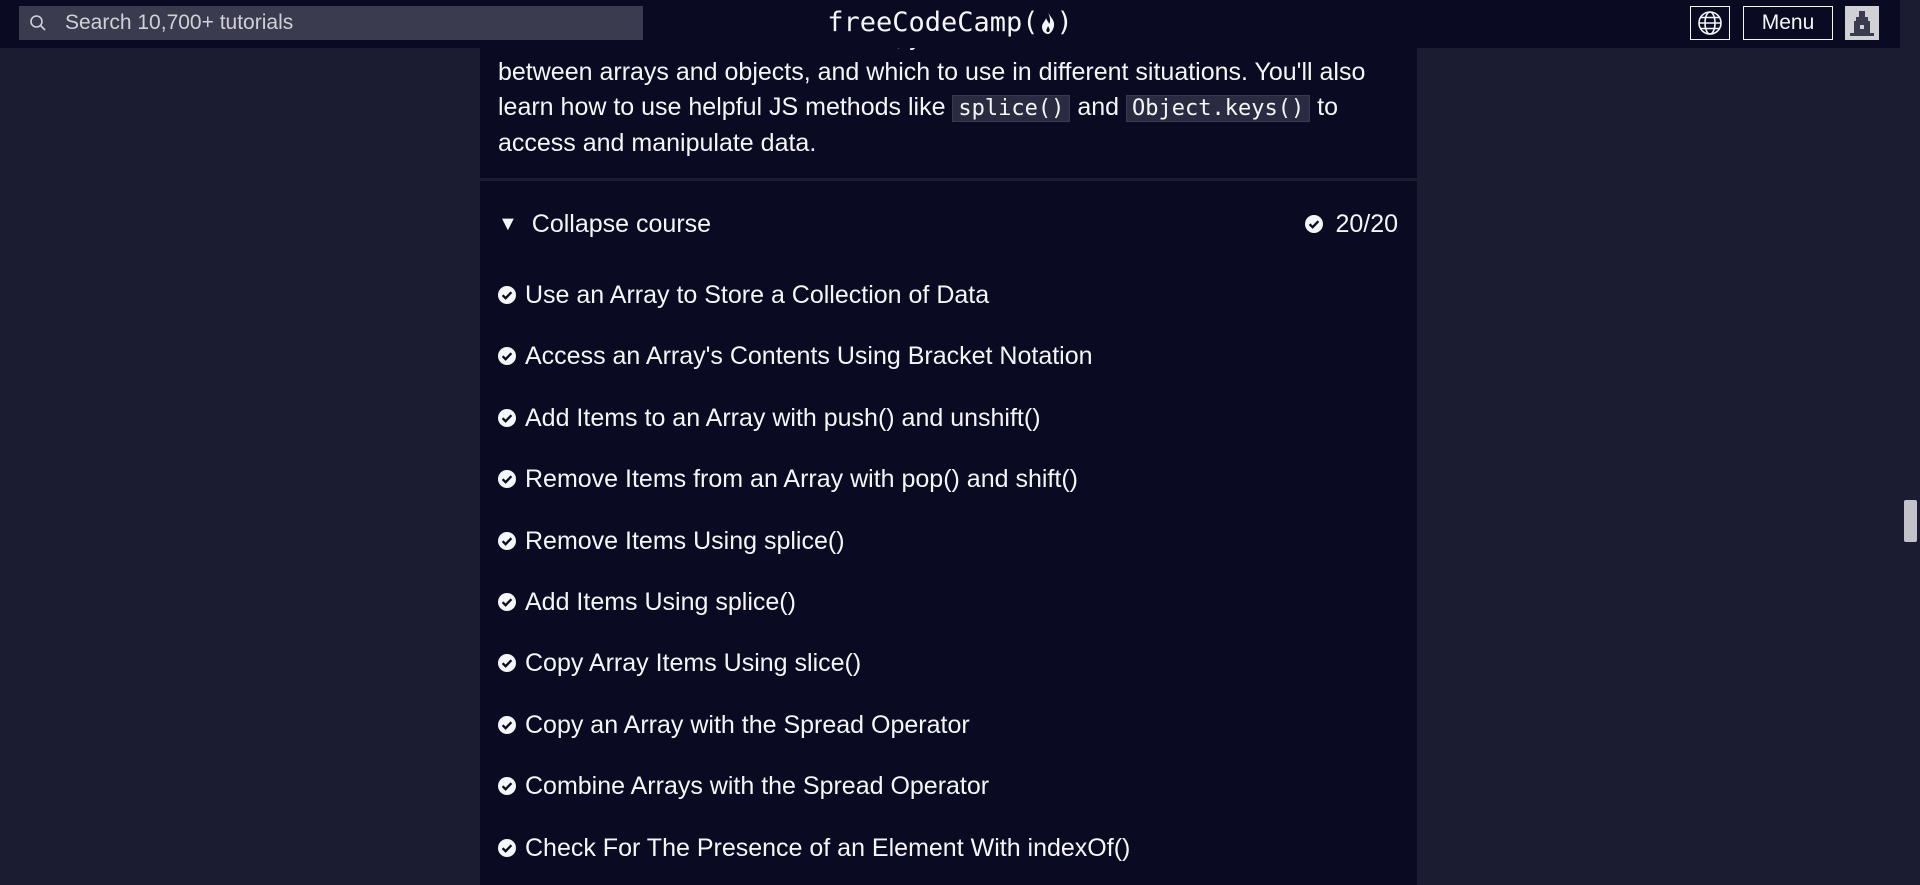 The height and width of the screenshot is (885, 1920). What do you see at coordinates (1366, 223) in the screenshot?
I see `progress-count: 20/20` at bounding box center [1366, 223].